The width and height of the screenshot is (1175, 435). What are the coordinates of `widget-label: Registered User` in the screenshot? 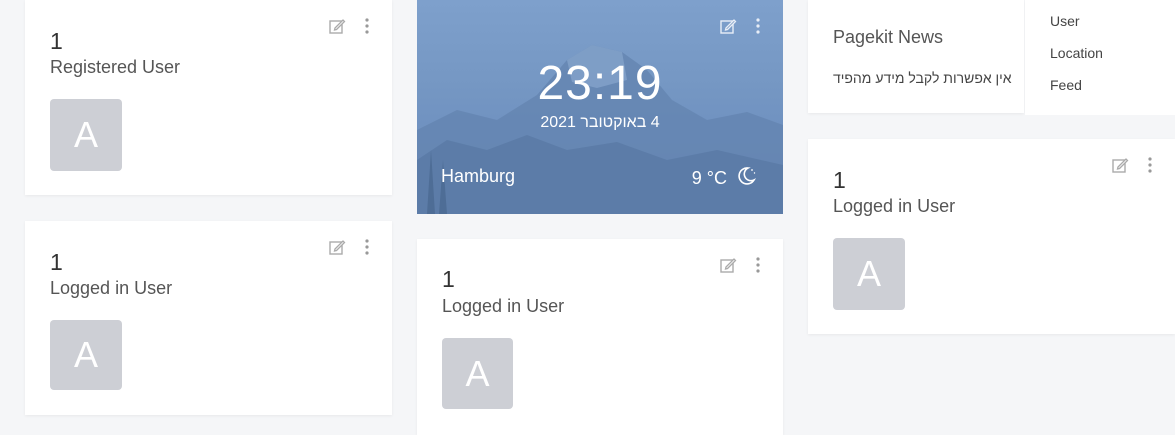 It's located at (115, 67).